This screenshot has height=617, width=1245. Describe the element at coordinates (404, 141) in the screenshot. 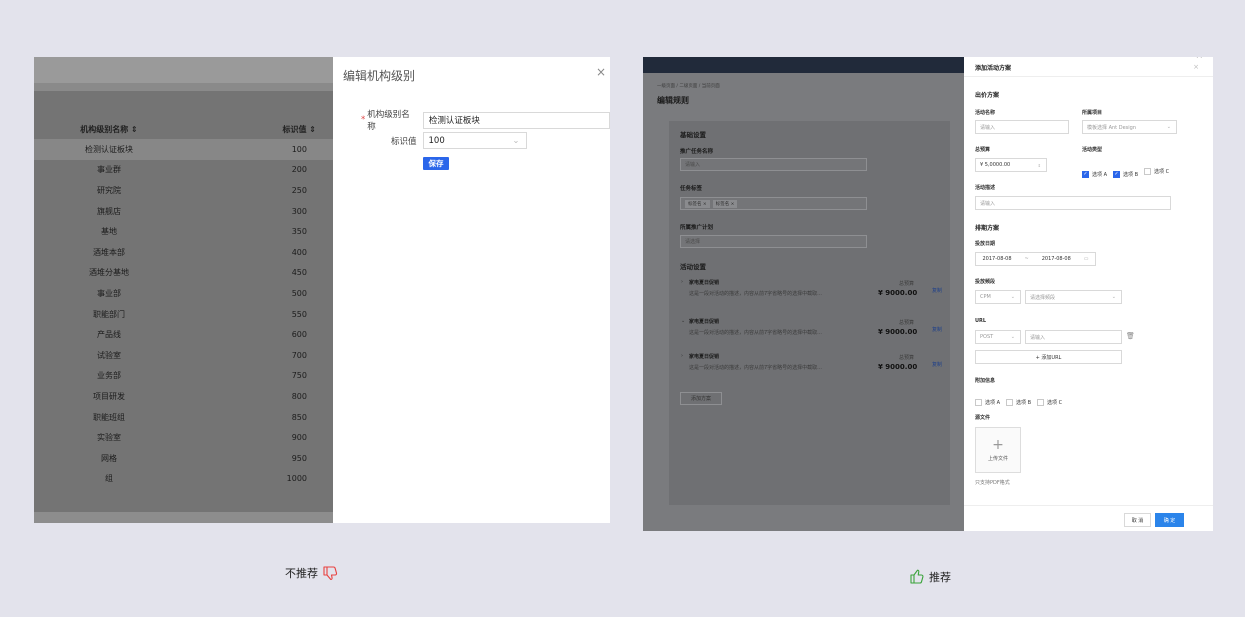

I see `code-label: 标识值` at that location.